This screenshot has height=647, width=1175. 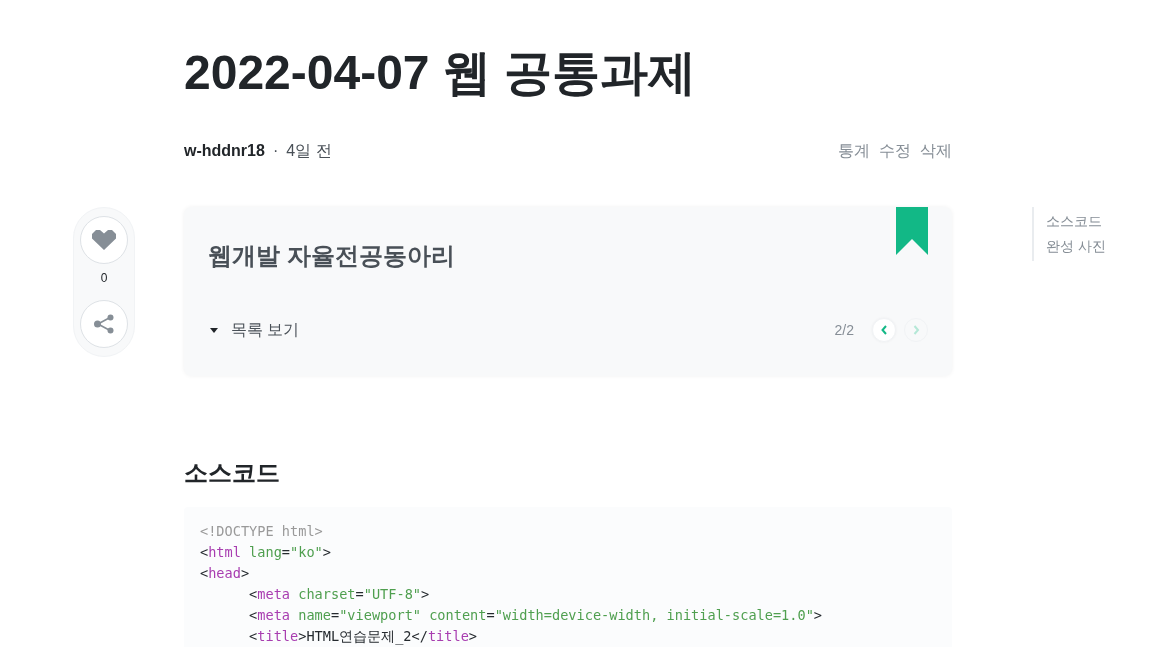 What do you see at coordinates (1076, 221) in the screenshot?
I see `toc-link: 소스코드` at bounding box center [1076, 221].